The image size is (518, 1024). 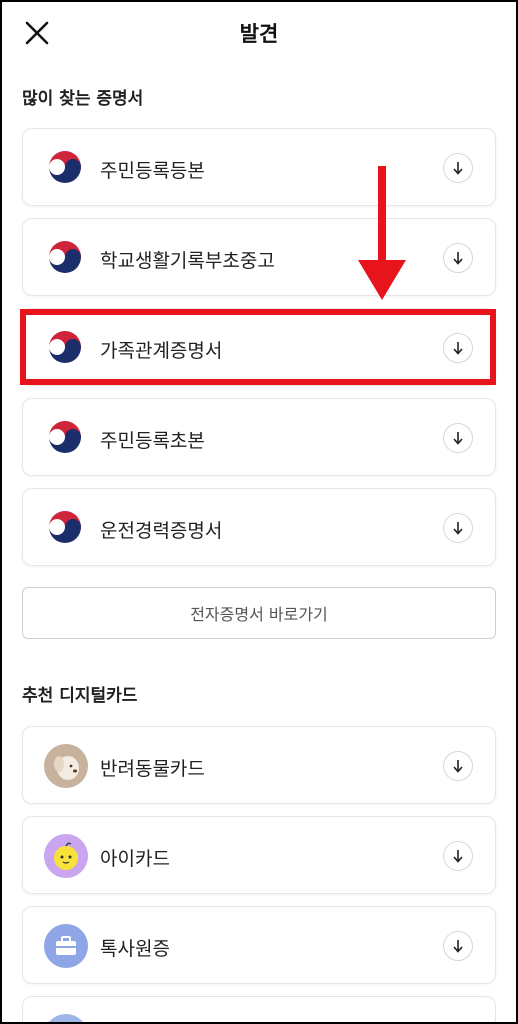 What do you see at coordinates (259, 613) in the screenshot?
I see `e-certificate-shortcut-button: 전자증명서 바로가기` at bounding box center [259, 613].